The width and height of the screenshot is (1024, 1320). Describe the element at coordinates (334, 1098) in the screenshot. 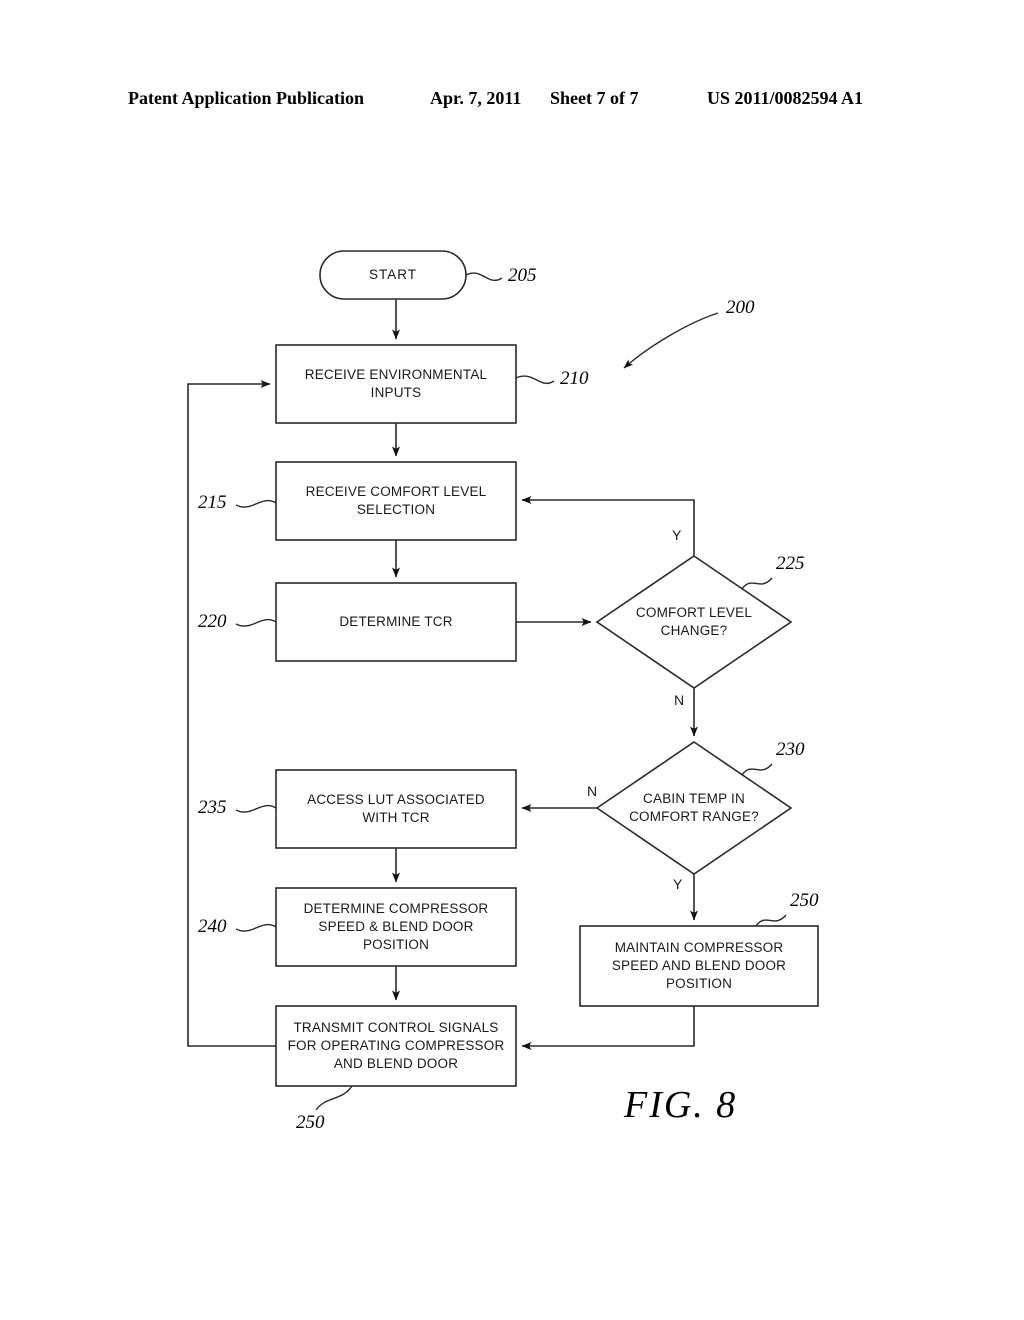

I see `leader-250-transmit` at that location.